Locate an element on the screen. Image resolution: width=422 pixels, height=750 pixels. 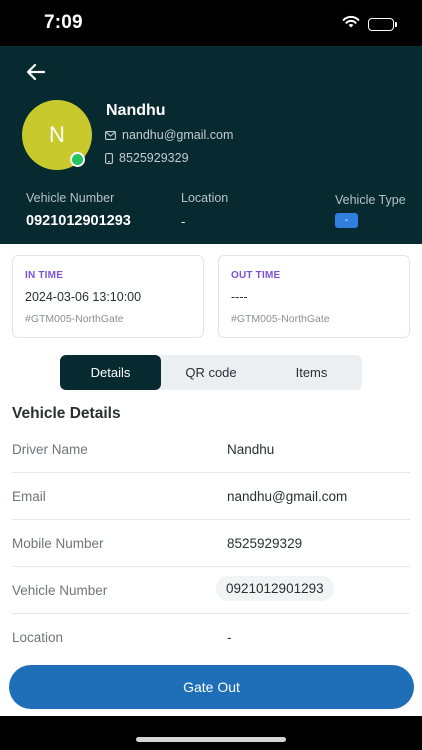
home-indicator is located at coordinates (211, 739).